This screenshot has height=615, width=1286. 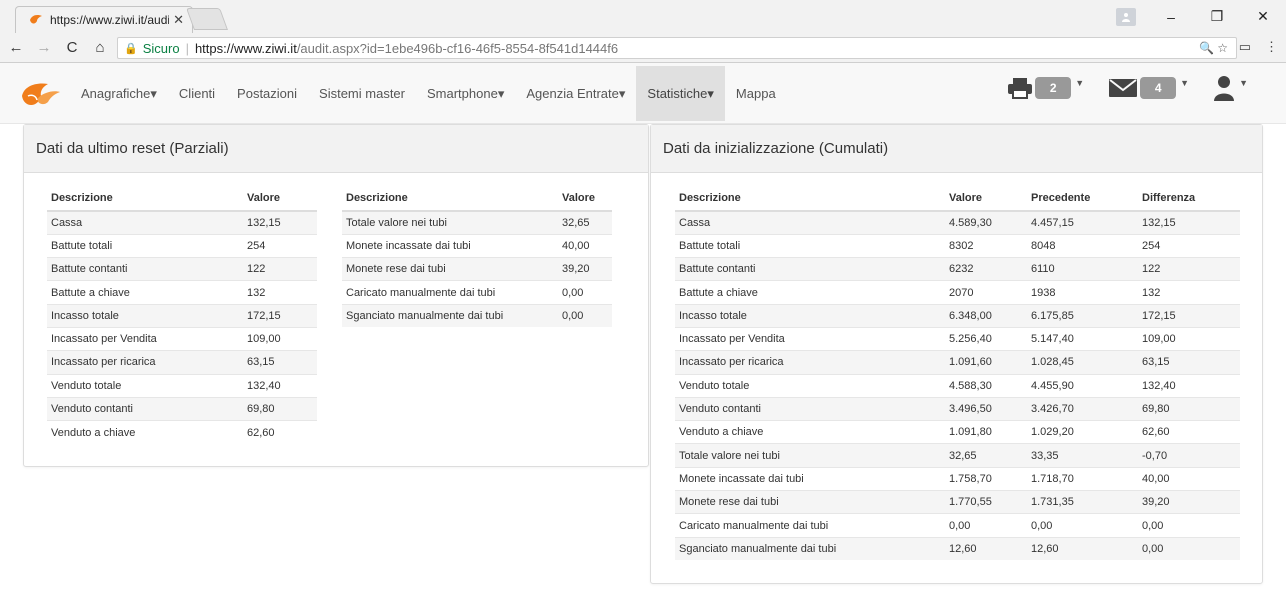 I want to click on column-header: Descrizione, so click(x=810, y=198).